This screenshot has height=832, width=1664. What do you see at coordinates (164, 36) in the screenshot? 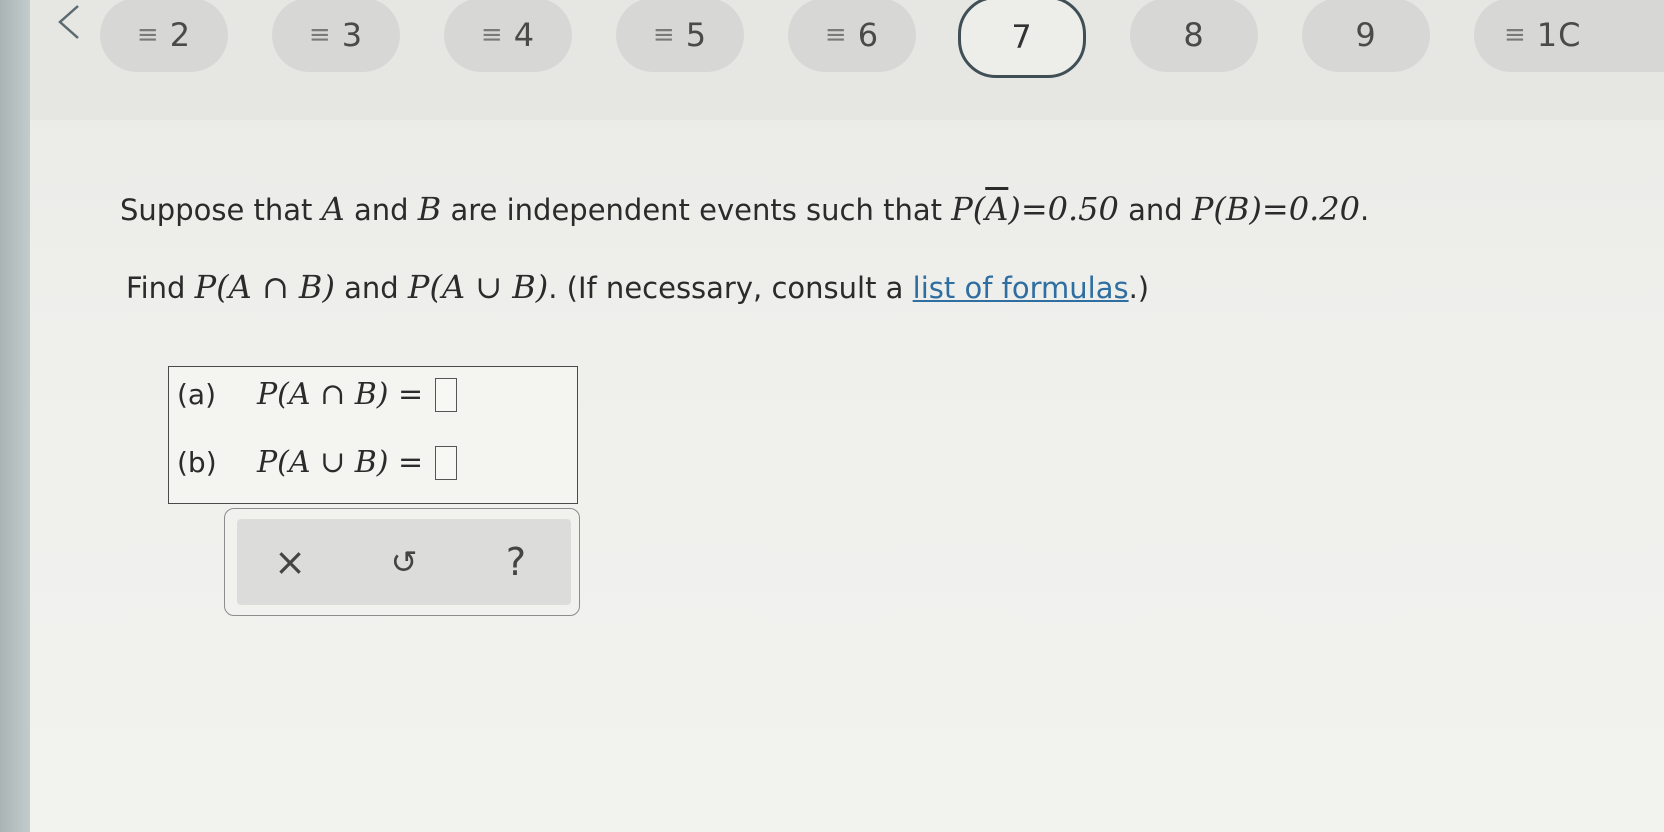
I see `question-pill-2: ≡ 2` at bounding box center [164, 36].